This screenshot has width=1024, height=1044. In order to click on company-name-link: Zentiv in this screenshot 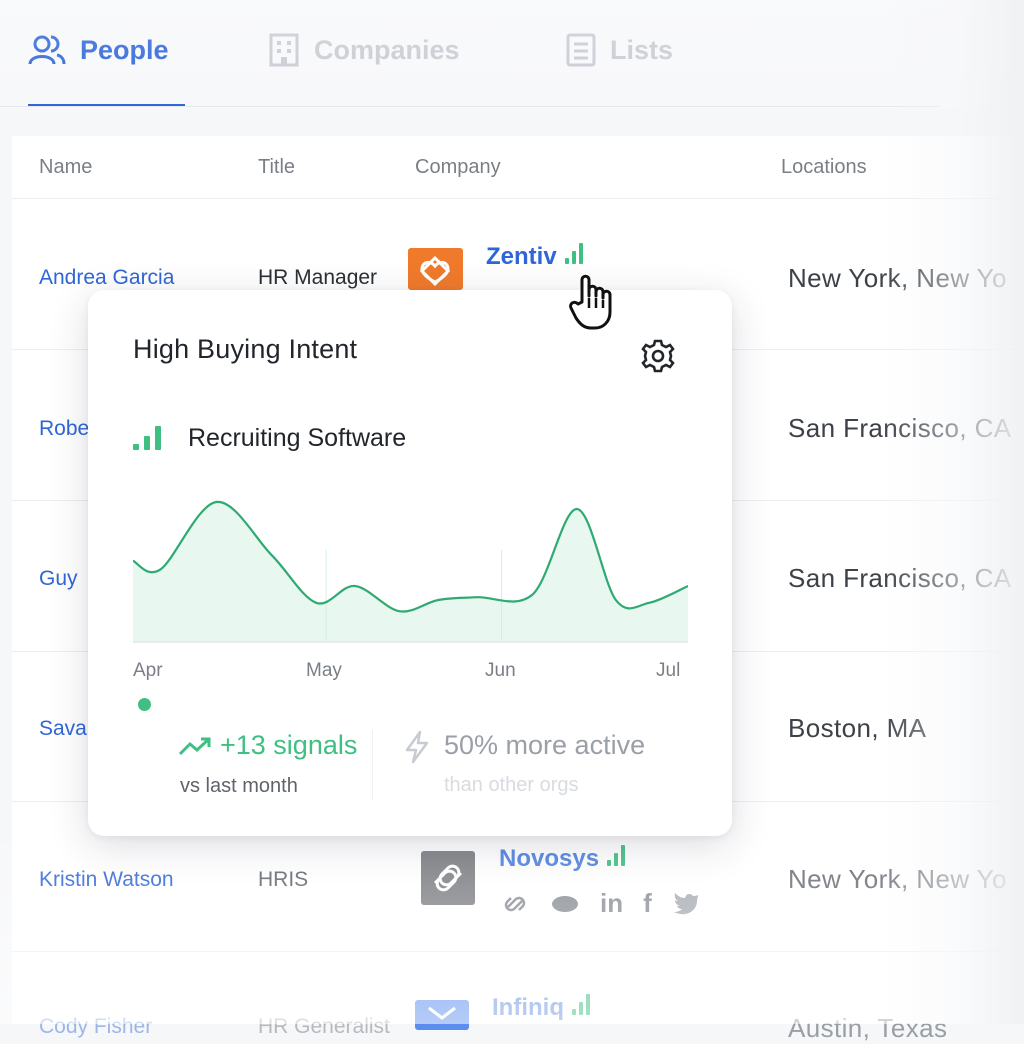, I will do `click(521, 256)`.